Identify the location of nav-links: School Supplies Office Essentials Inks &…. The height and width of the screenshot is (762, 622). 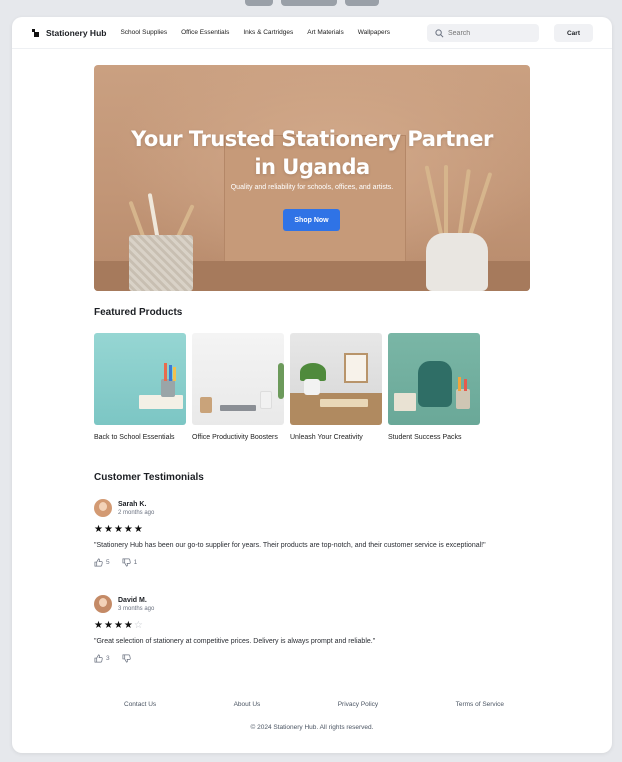
(255, 32).